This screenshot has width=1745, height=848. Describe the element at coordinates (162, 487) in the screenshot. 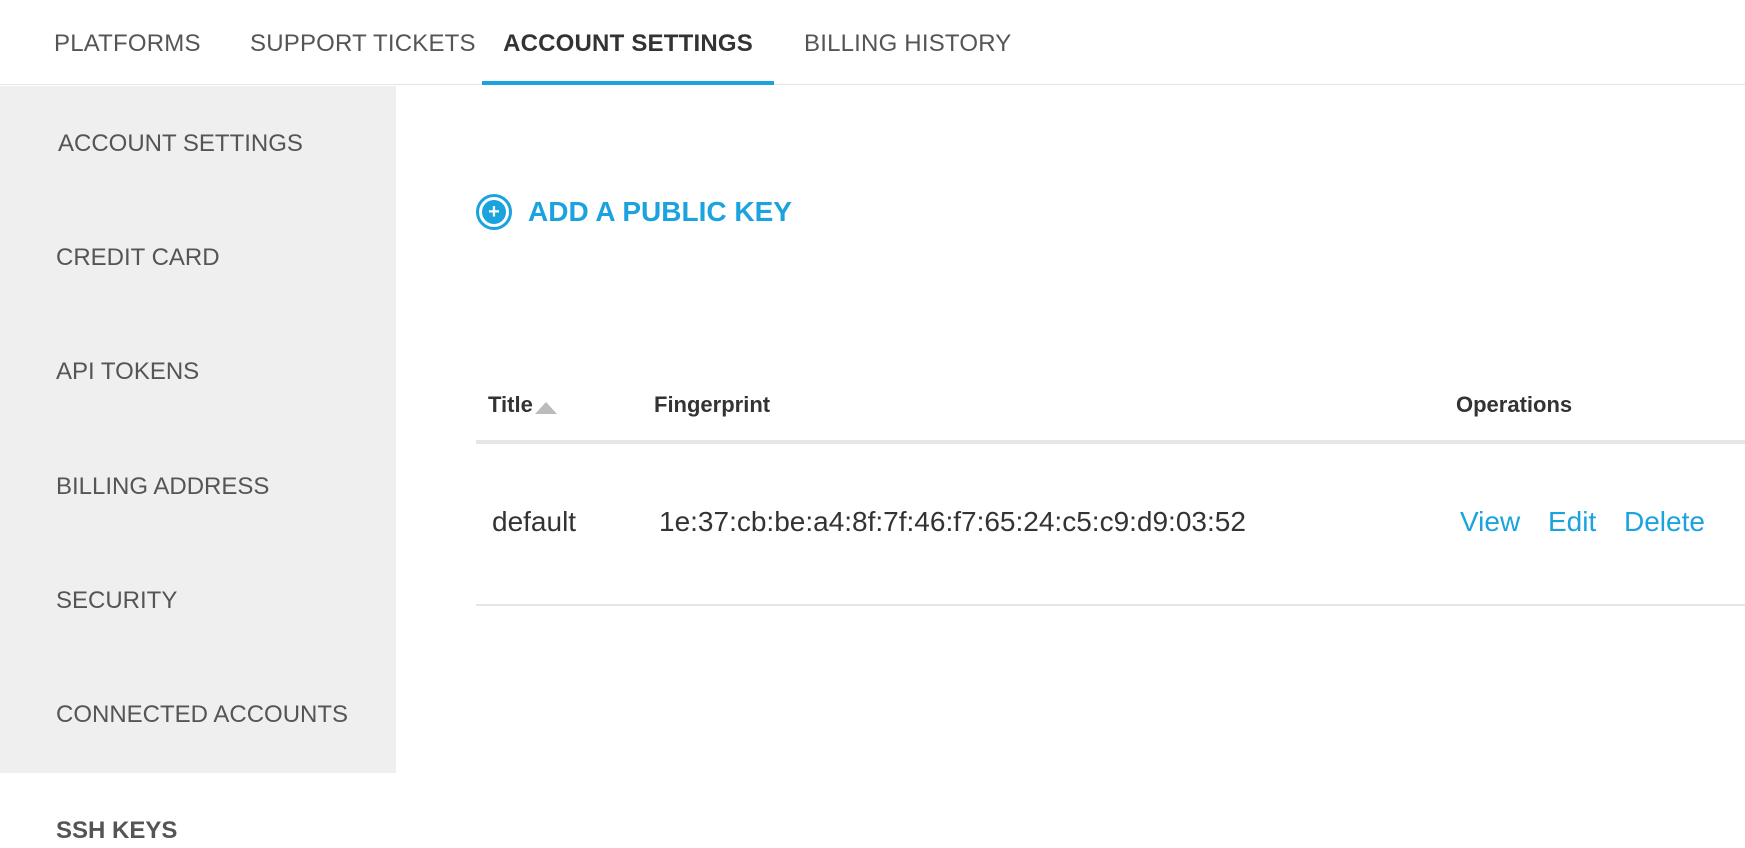

I see `sidebar-item-billing-address: BILLING ADDRESS` at that location.